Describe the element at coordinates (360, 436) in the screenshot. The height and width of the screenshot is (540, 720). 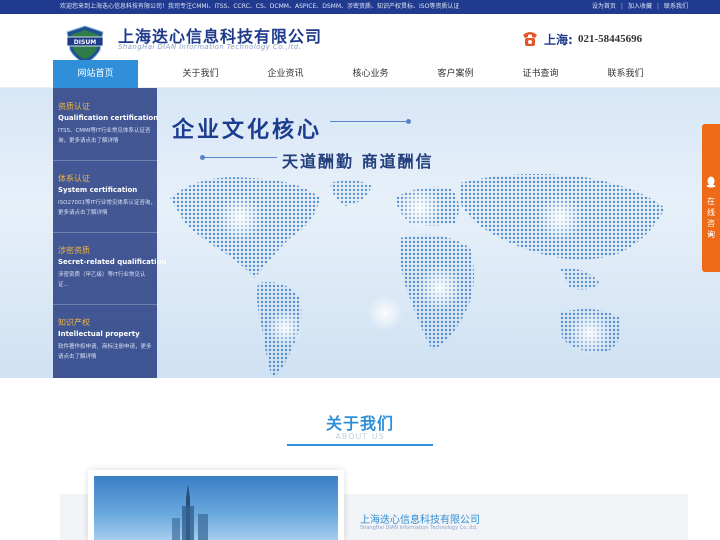
I see `about-section-subtitle: ABOUT US` at that location.